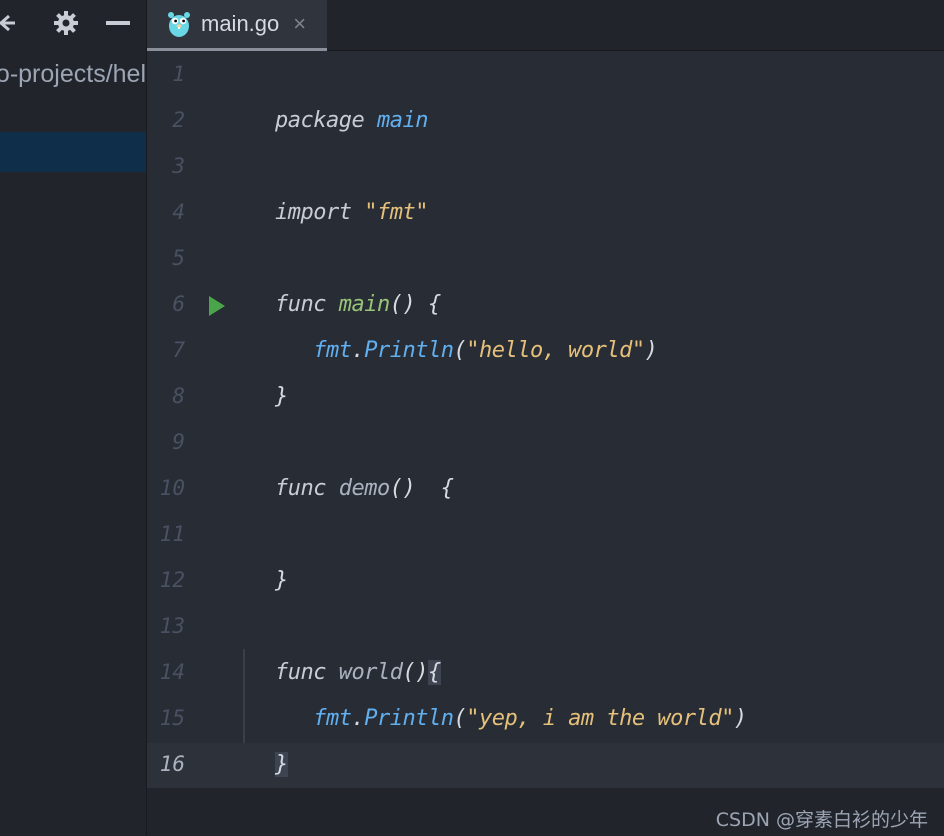 The image size is (944, 836). I want to click on punctuation: (), so click(415, 672).